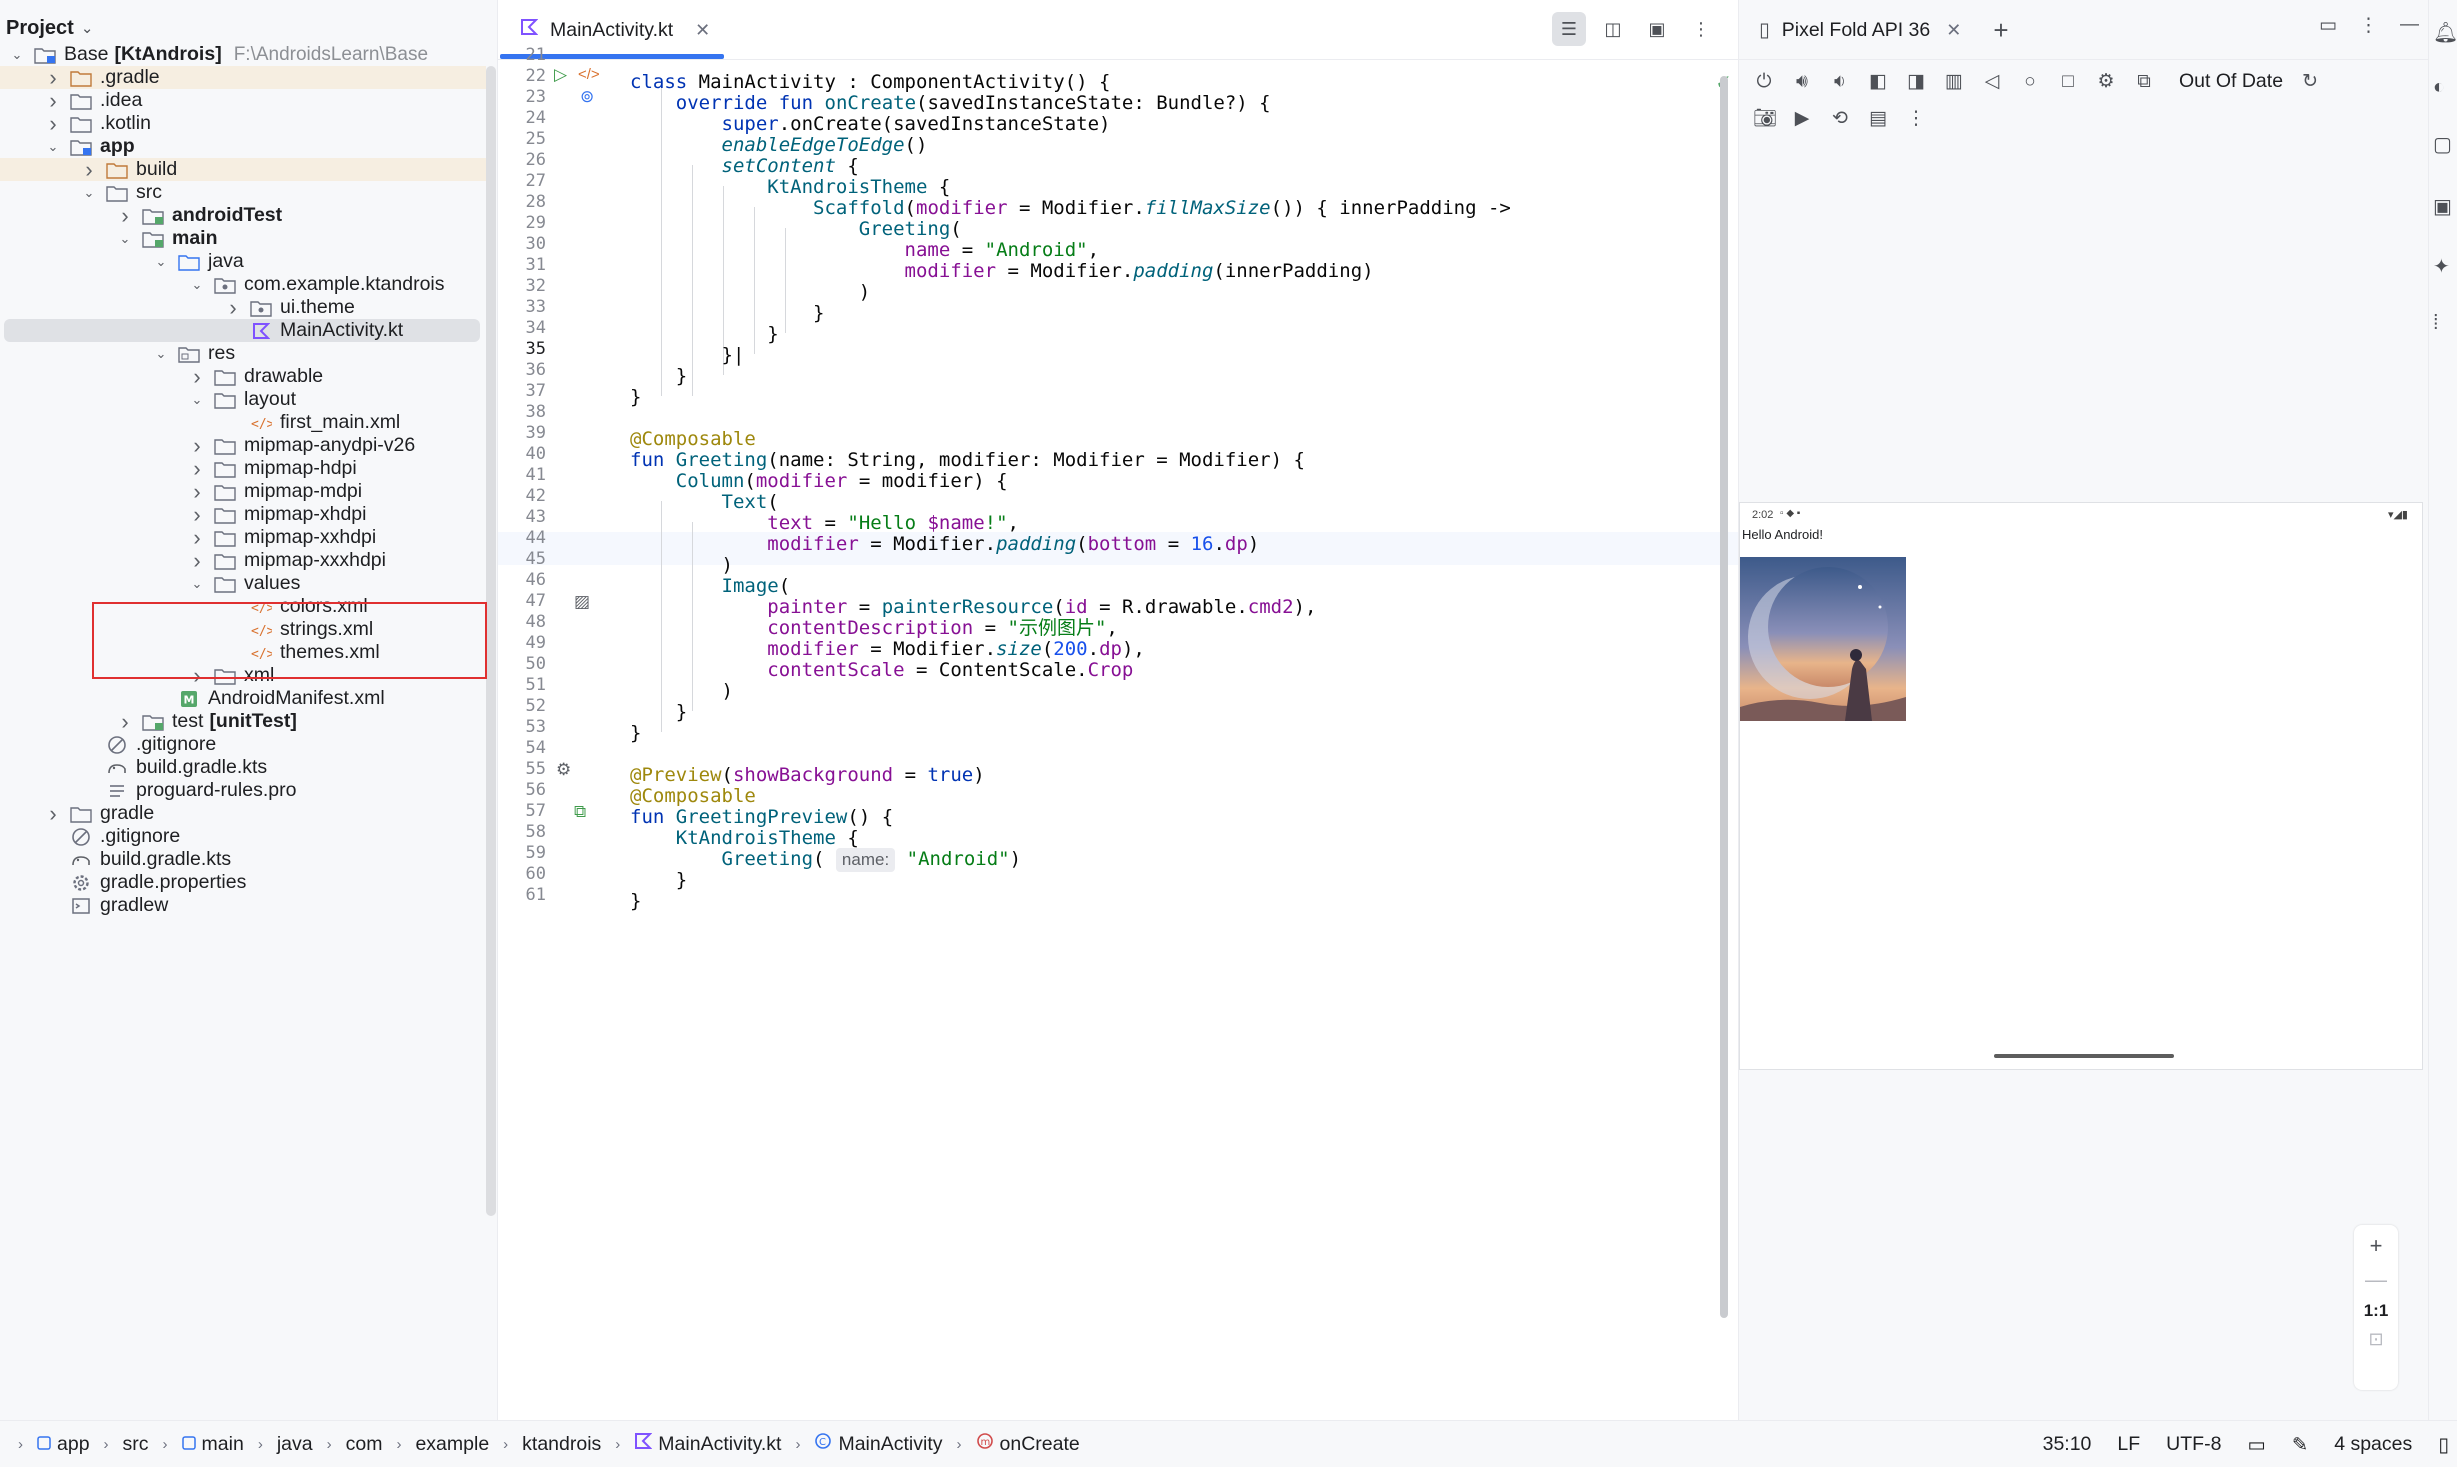 This screenshot has width=2457, height=1467. I want to click on tree-item: ⌄ java, so click(243, 261).